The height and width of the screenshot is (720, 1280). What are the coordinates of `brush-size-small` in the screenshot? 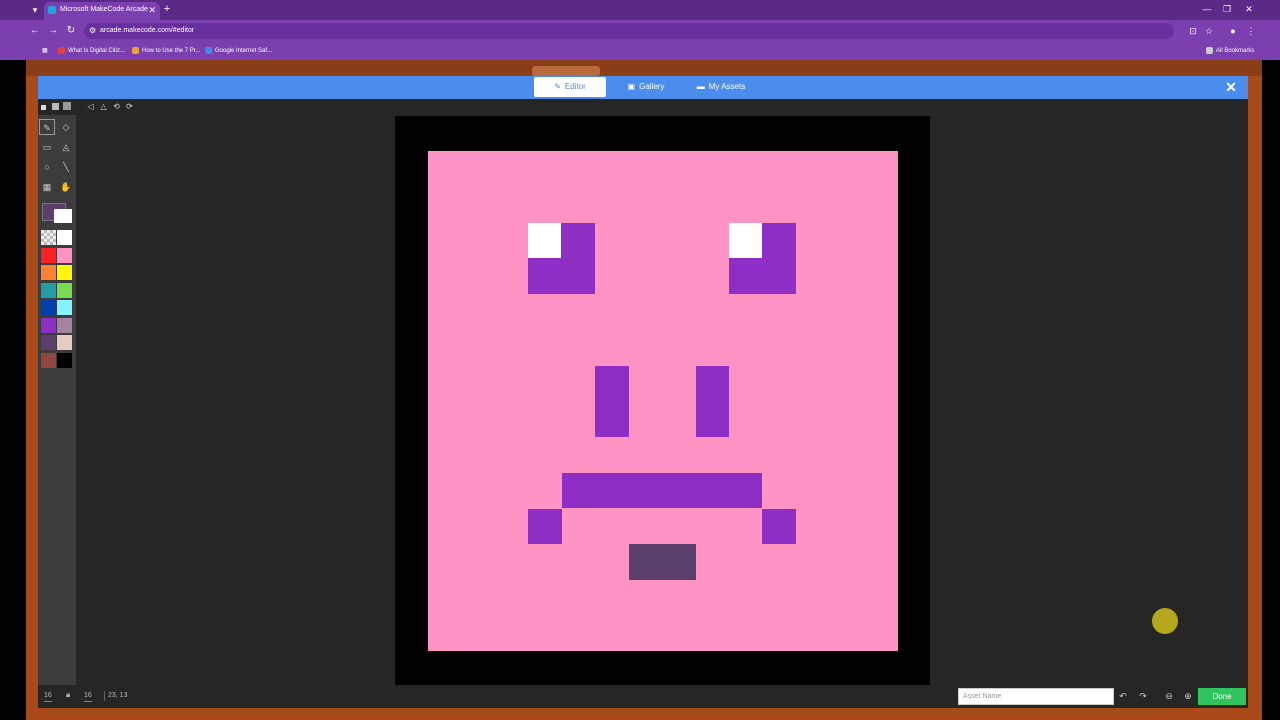 It's located at (43, 107).